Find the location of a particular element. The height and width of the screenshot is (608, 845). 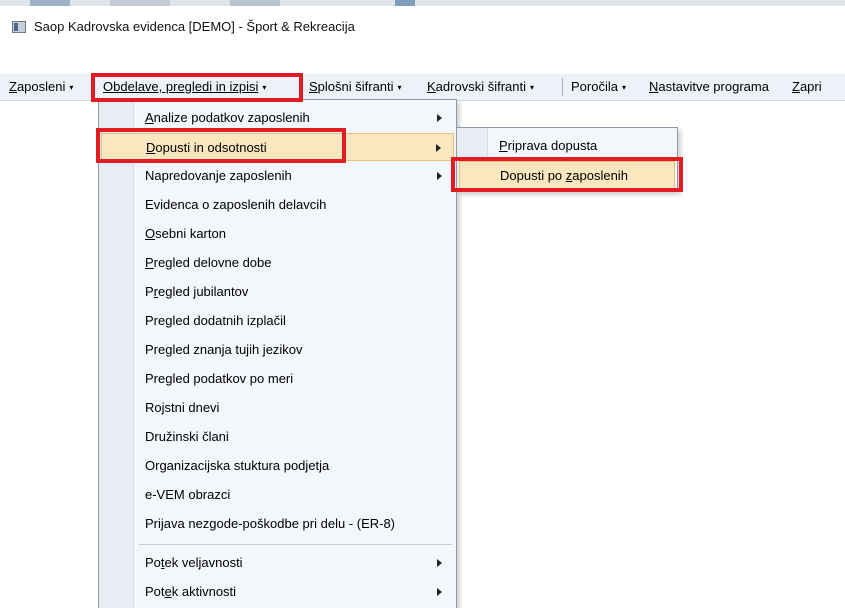

annotation-highlight-dopusti is located at coordinates (221, 145).